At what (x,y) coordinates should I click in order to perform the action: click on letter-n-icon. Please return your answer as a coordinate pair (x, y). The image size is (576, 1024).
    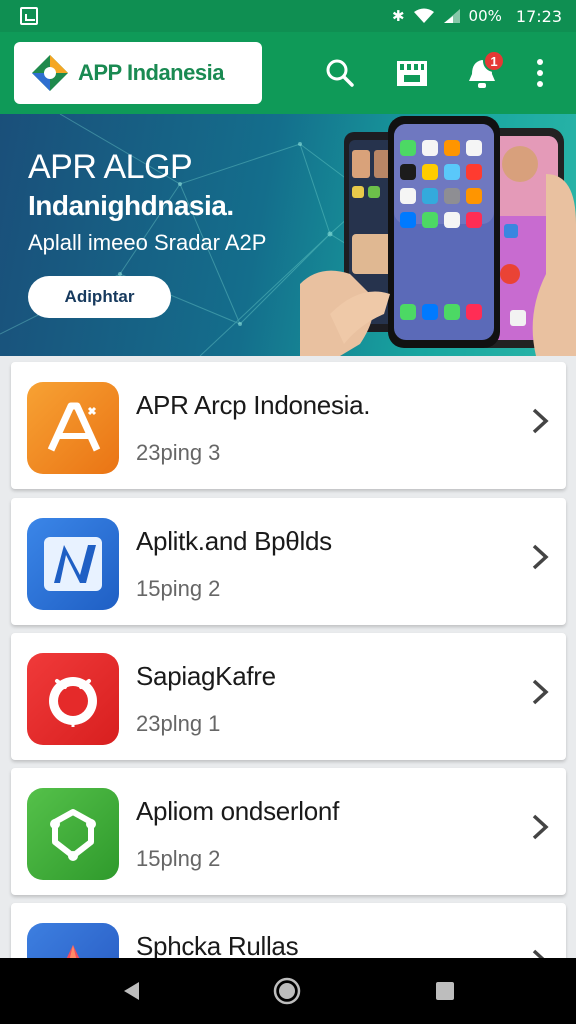
    Looking at the image, I should click on (73, 564).